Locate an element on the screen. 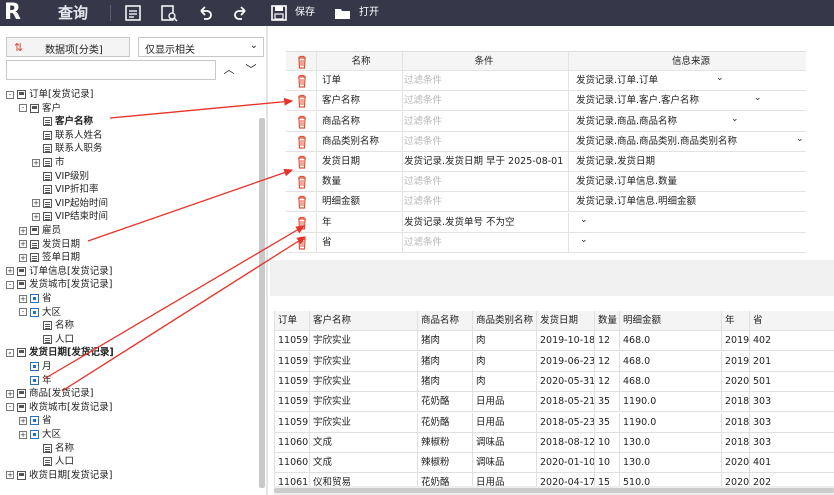  tree-node: - 发货日期[发货记录] is located at coordinates (60, 352).